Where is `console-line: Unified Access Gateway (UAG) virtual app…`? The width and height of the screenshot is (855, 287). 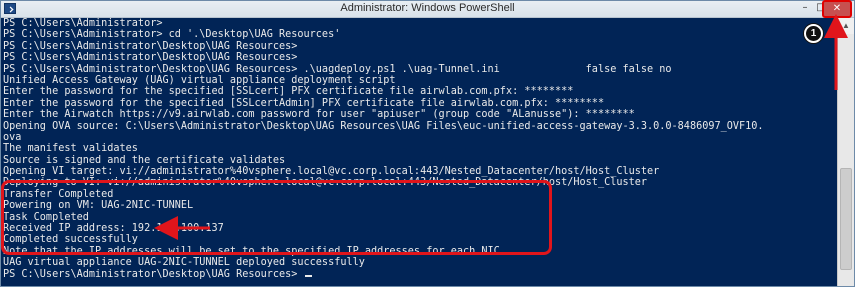
console-line: Unified Access Gateway (UAG) virtual app… is located at coordinates (199, 80).